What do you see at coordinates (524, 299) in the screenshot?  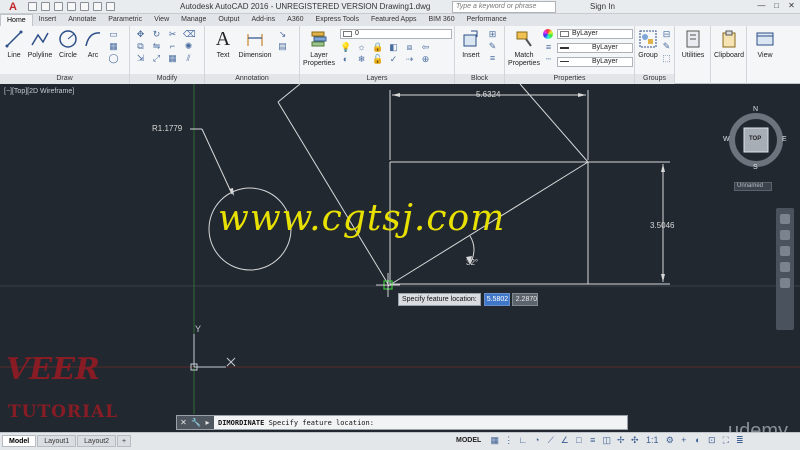 I see `dynamic-input-y-field: 2.2870` at bounding box center [524, 299].